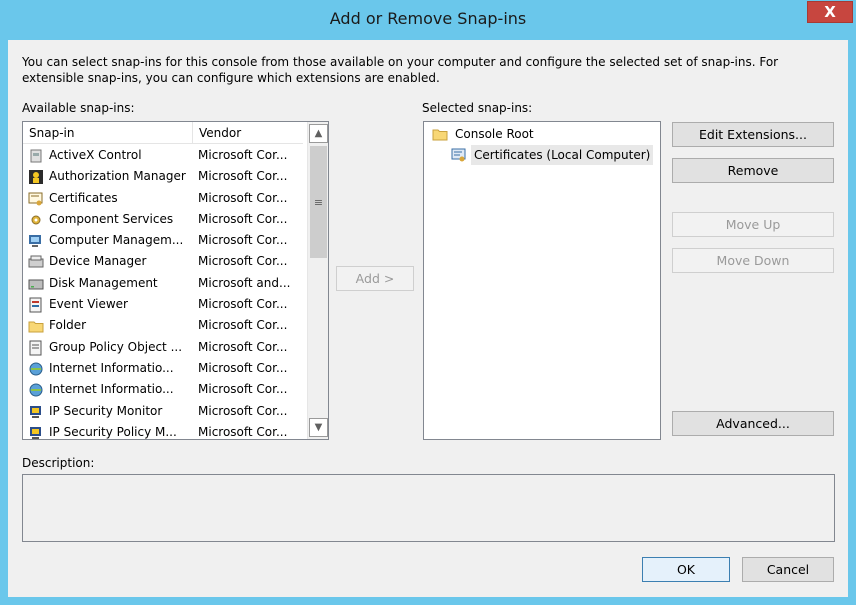  What do you see at coordinates (78, 108) in the screenshot?
I see `available-snapins-label: Available snap-ins:` at bounding box center [78, 108].